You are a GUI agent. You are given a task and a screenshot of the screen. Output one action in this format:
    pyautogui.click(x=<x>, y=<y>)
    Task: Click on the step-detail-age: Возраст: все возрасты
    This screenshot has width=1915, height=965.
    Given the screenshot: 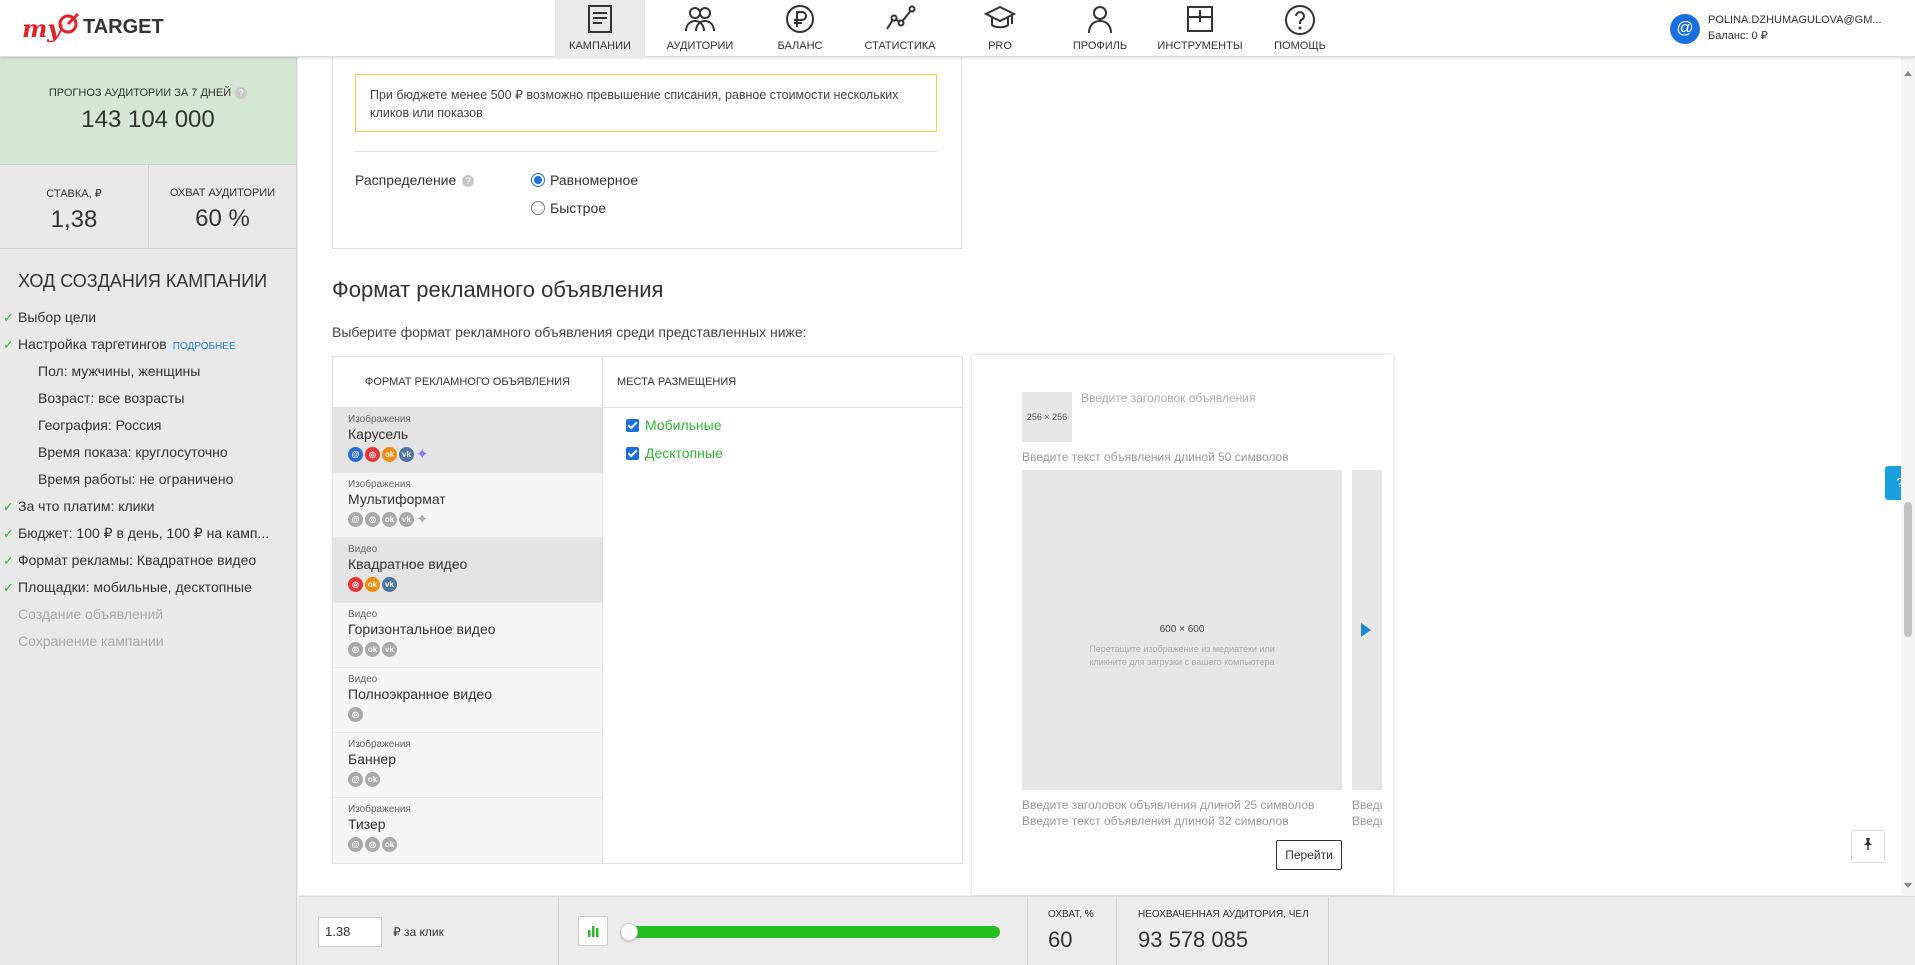 What is the action you would take?
    pyautogui.click(x=111, y=398)
    